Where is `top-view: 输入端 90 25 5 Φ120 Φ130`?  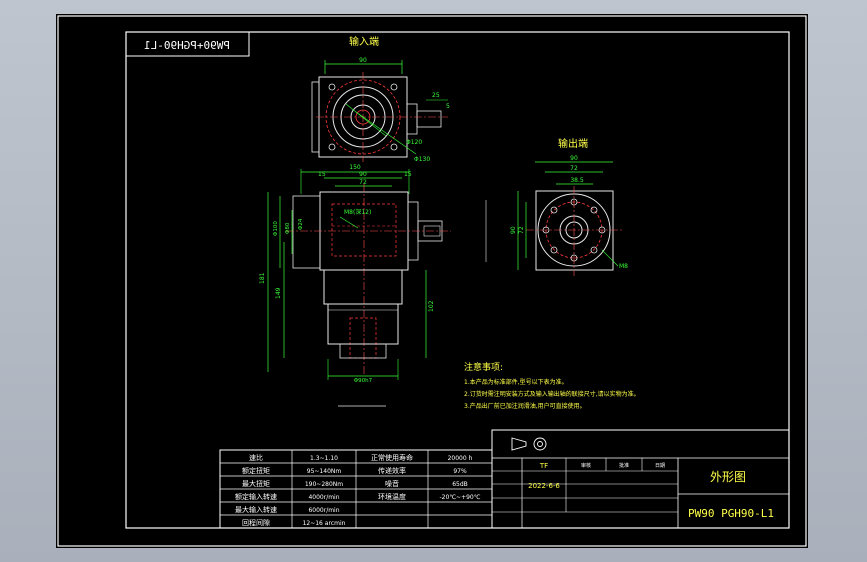 top-view: 输入端 90 25 5 Φ120 Φ130 is located at coordinates (380, 99).